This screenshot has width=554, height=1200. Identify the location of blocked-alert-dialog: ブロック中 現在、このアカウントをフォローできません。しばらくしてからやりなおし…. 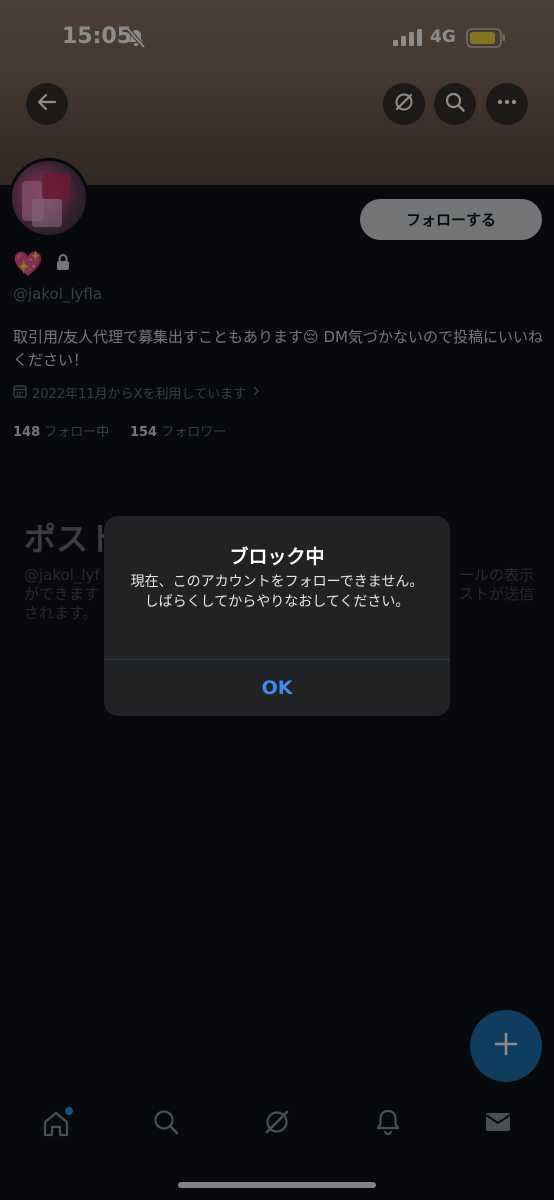
(277, 616).